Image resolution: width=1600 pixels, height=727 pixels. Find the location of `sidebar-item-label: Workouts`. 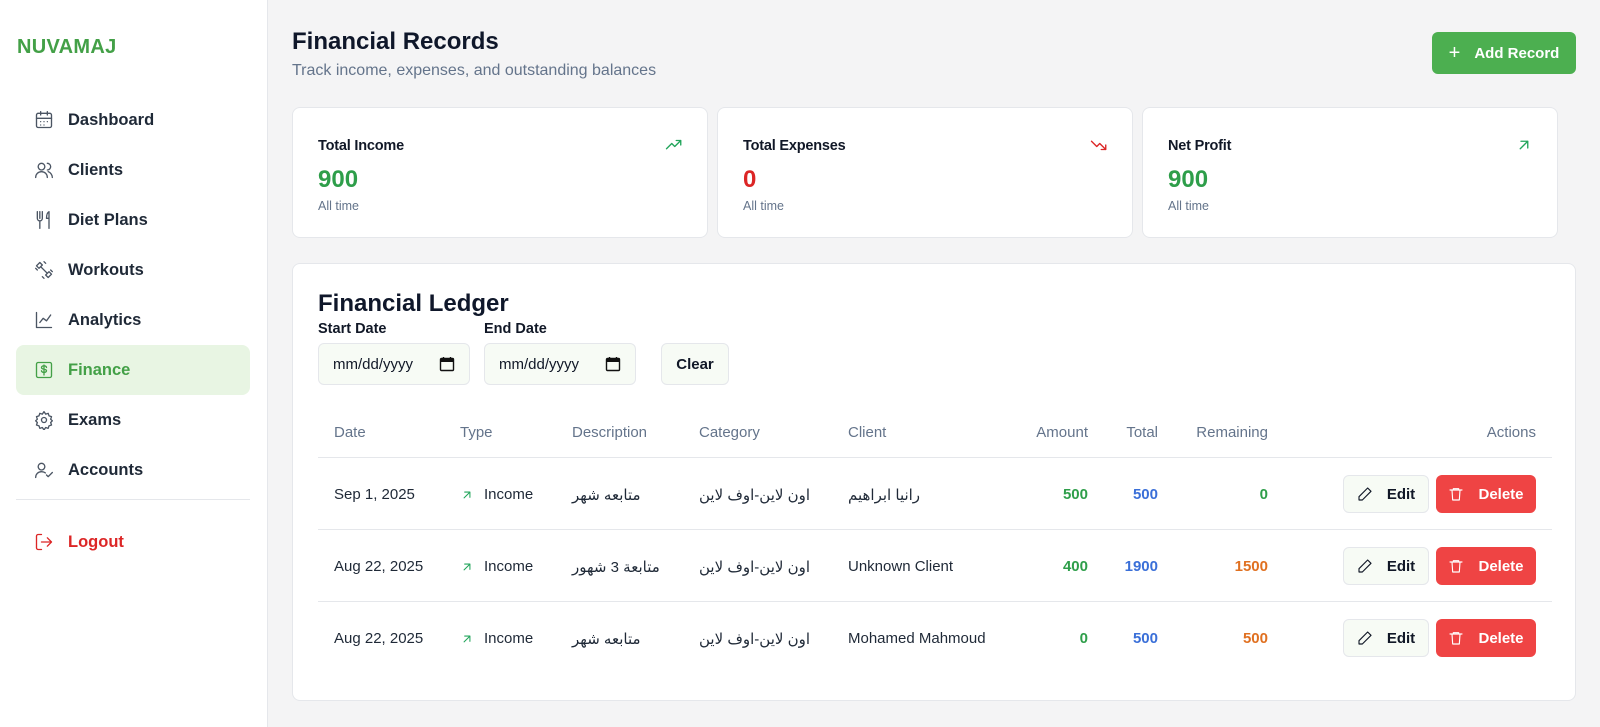

sidebar-item-label: Workouts is located at coordinates (106, 269).